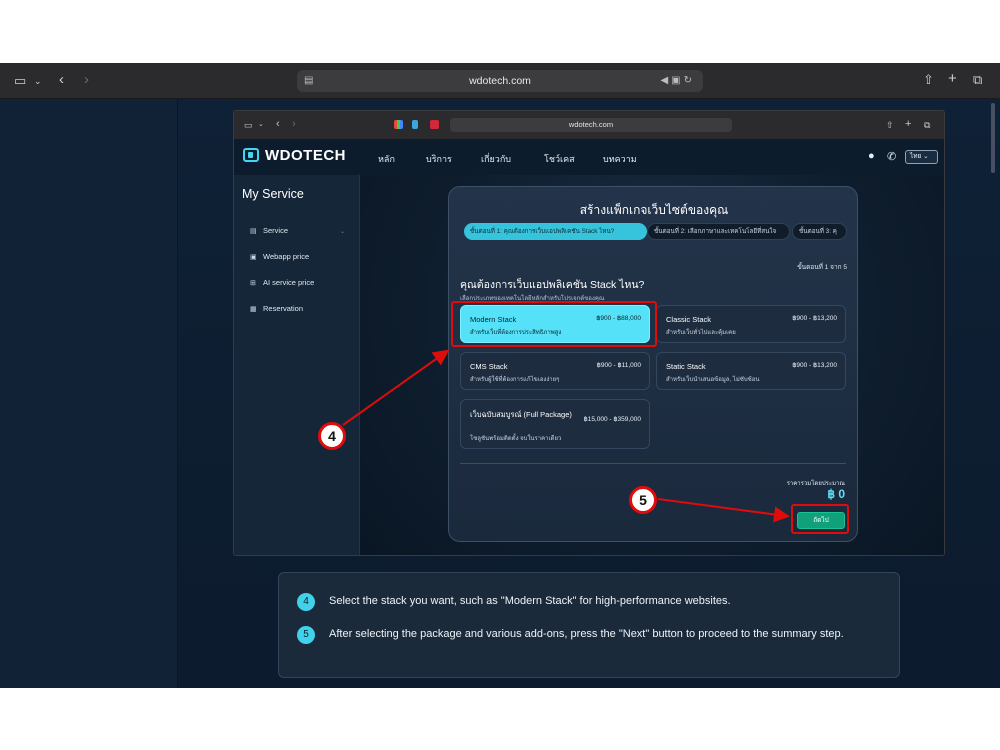 Image resolution: width=1000 pixels, height=750 pixels. Describe the element at coordinates (822, 267) in the screenshot. I see `step-counter: ขั้นตอนที่ 1 จาก 5` at that location.